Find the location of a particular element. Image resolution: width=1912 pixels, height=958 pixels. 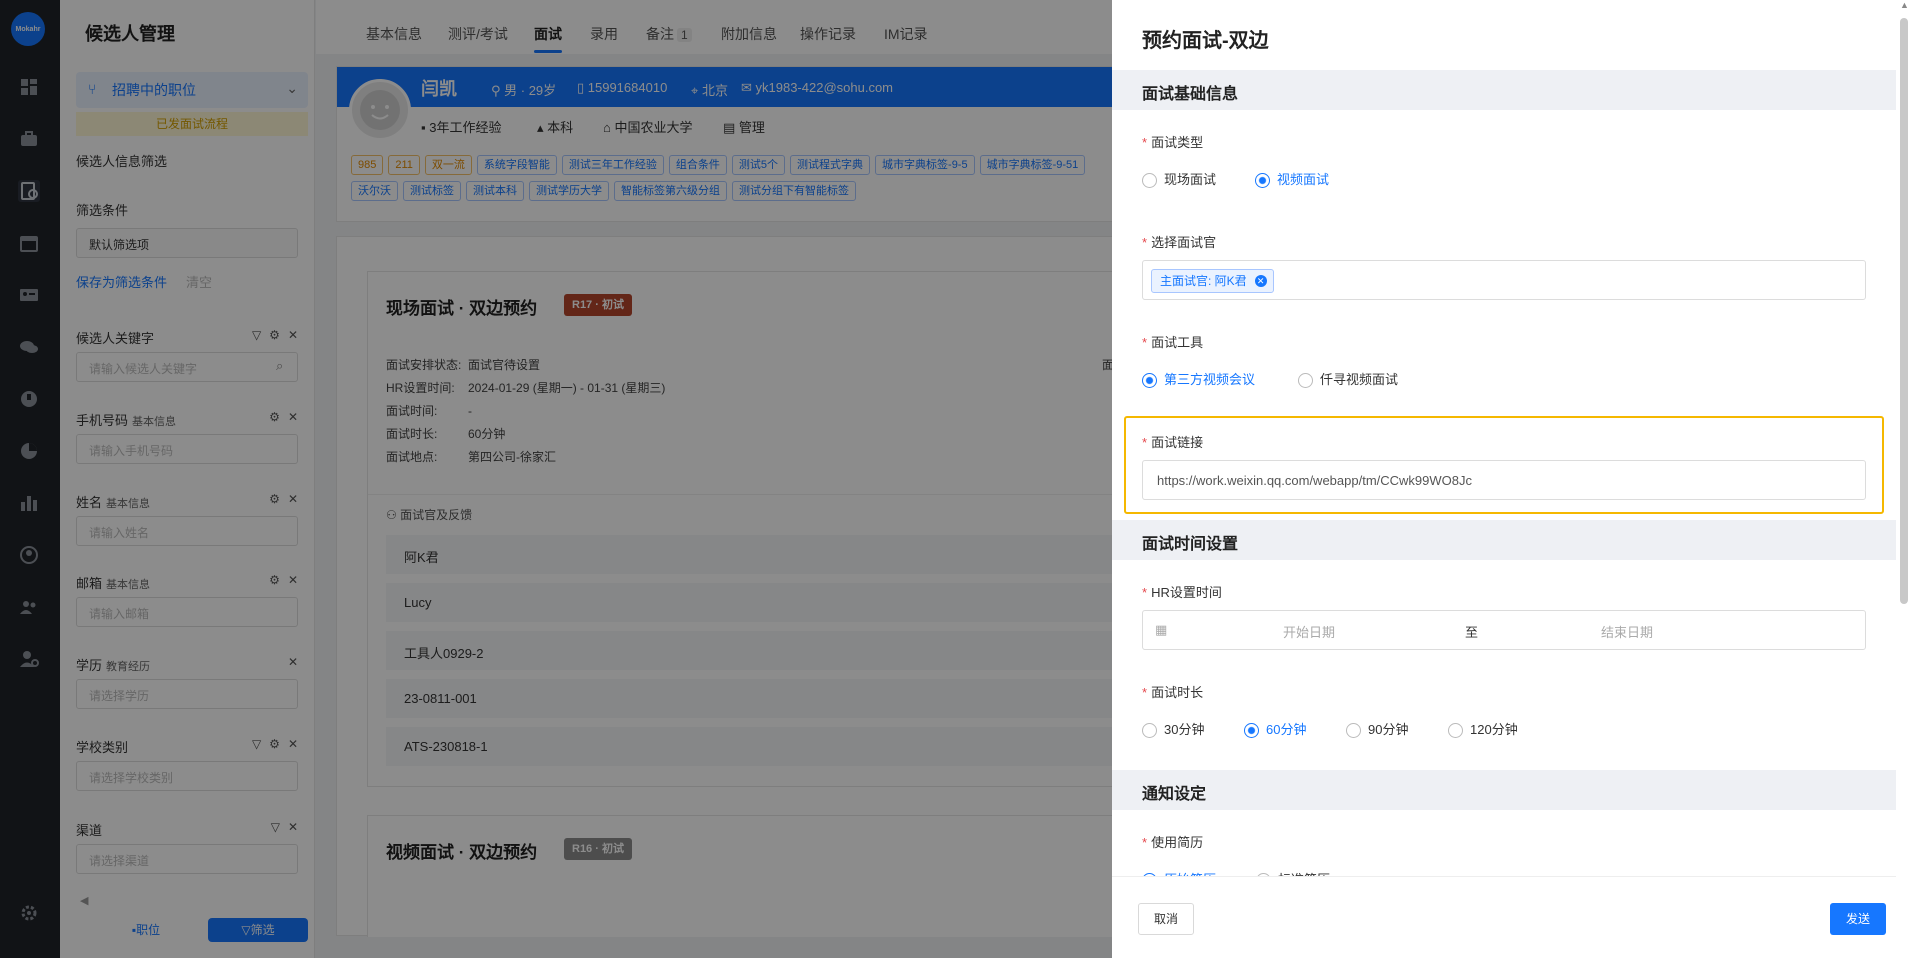

drawer-scrollbar is located at coordinates (1904, 311).